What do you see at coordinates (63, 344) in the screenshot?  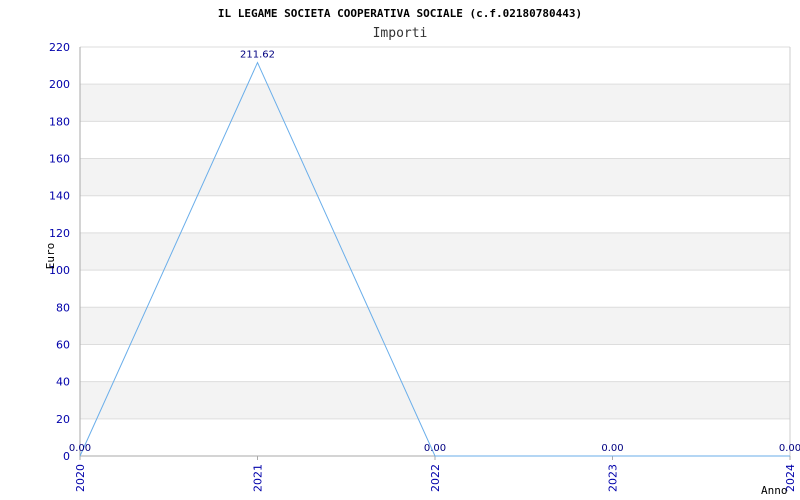 I see `y-tick-label: 60` at bounding box center [63, 344].